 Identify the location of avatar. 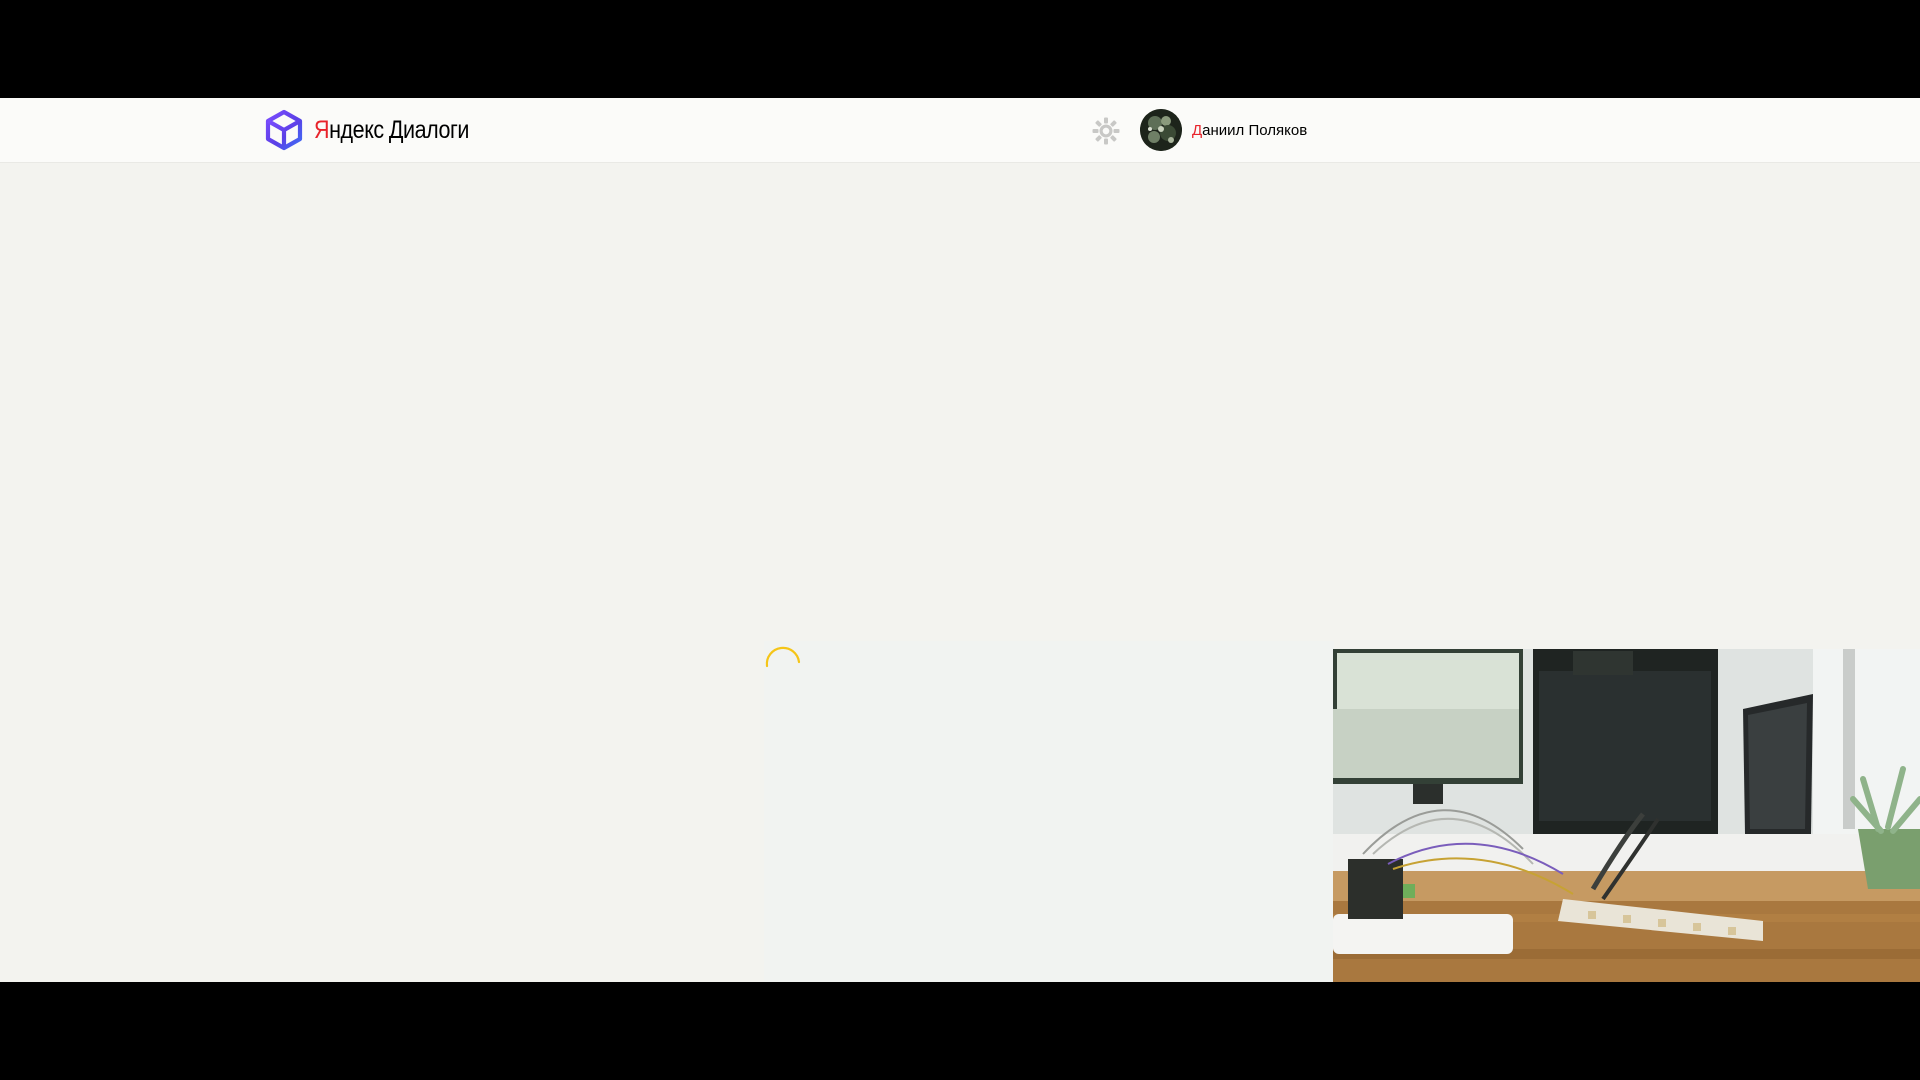
(1161, 130).